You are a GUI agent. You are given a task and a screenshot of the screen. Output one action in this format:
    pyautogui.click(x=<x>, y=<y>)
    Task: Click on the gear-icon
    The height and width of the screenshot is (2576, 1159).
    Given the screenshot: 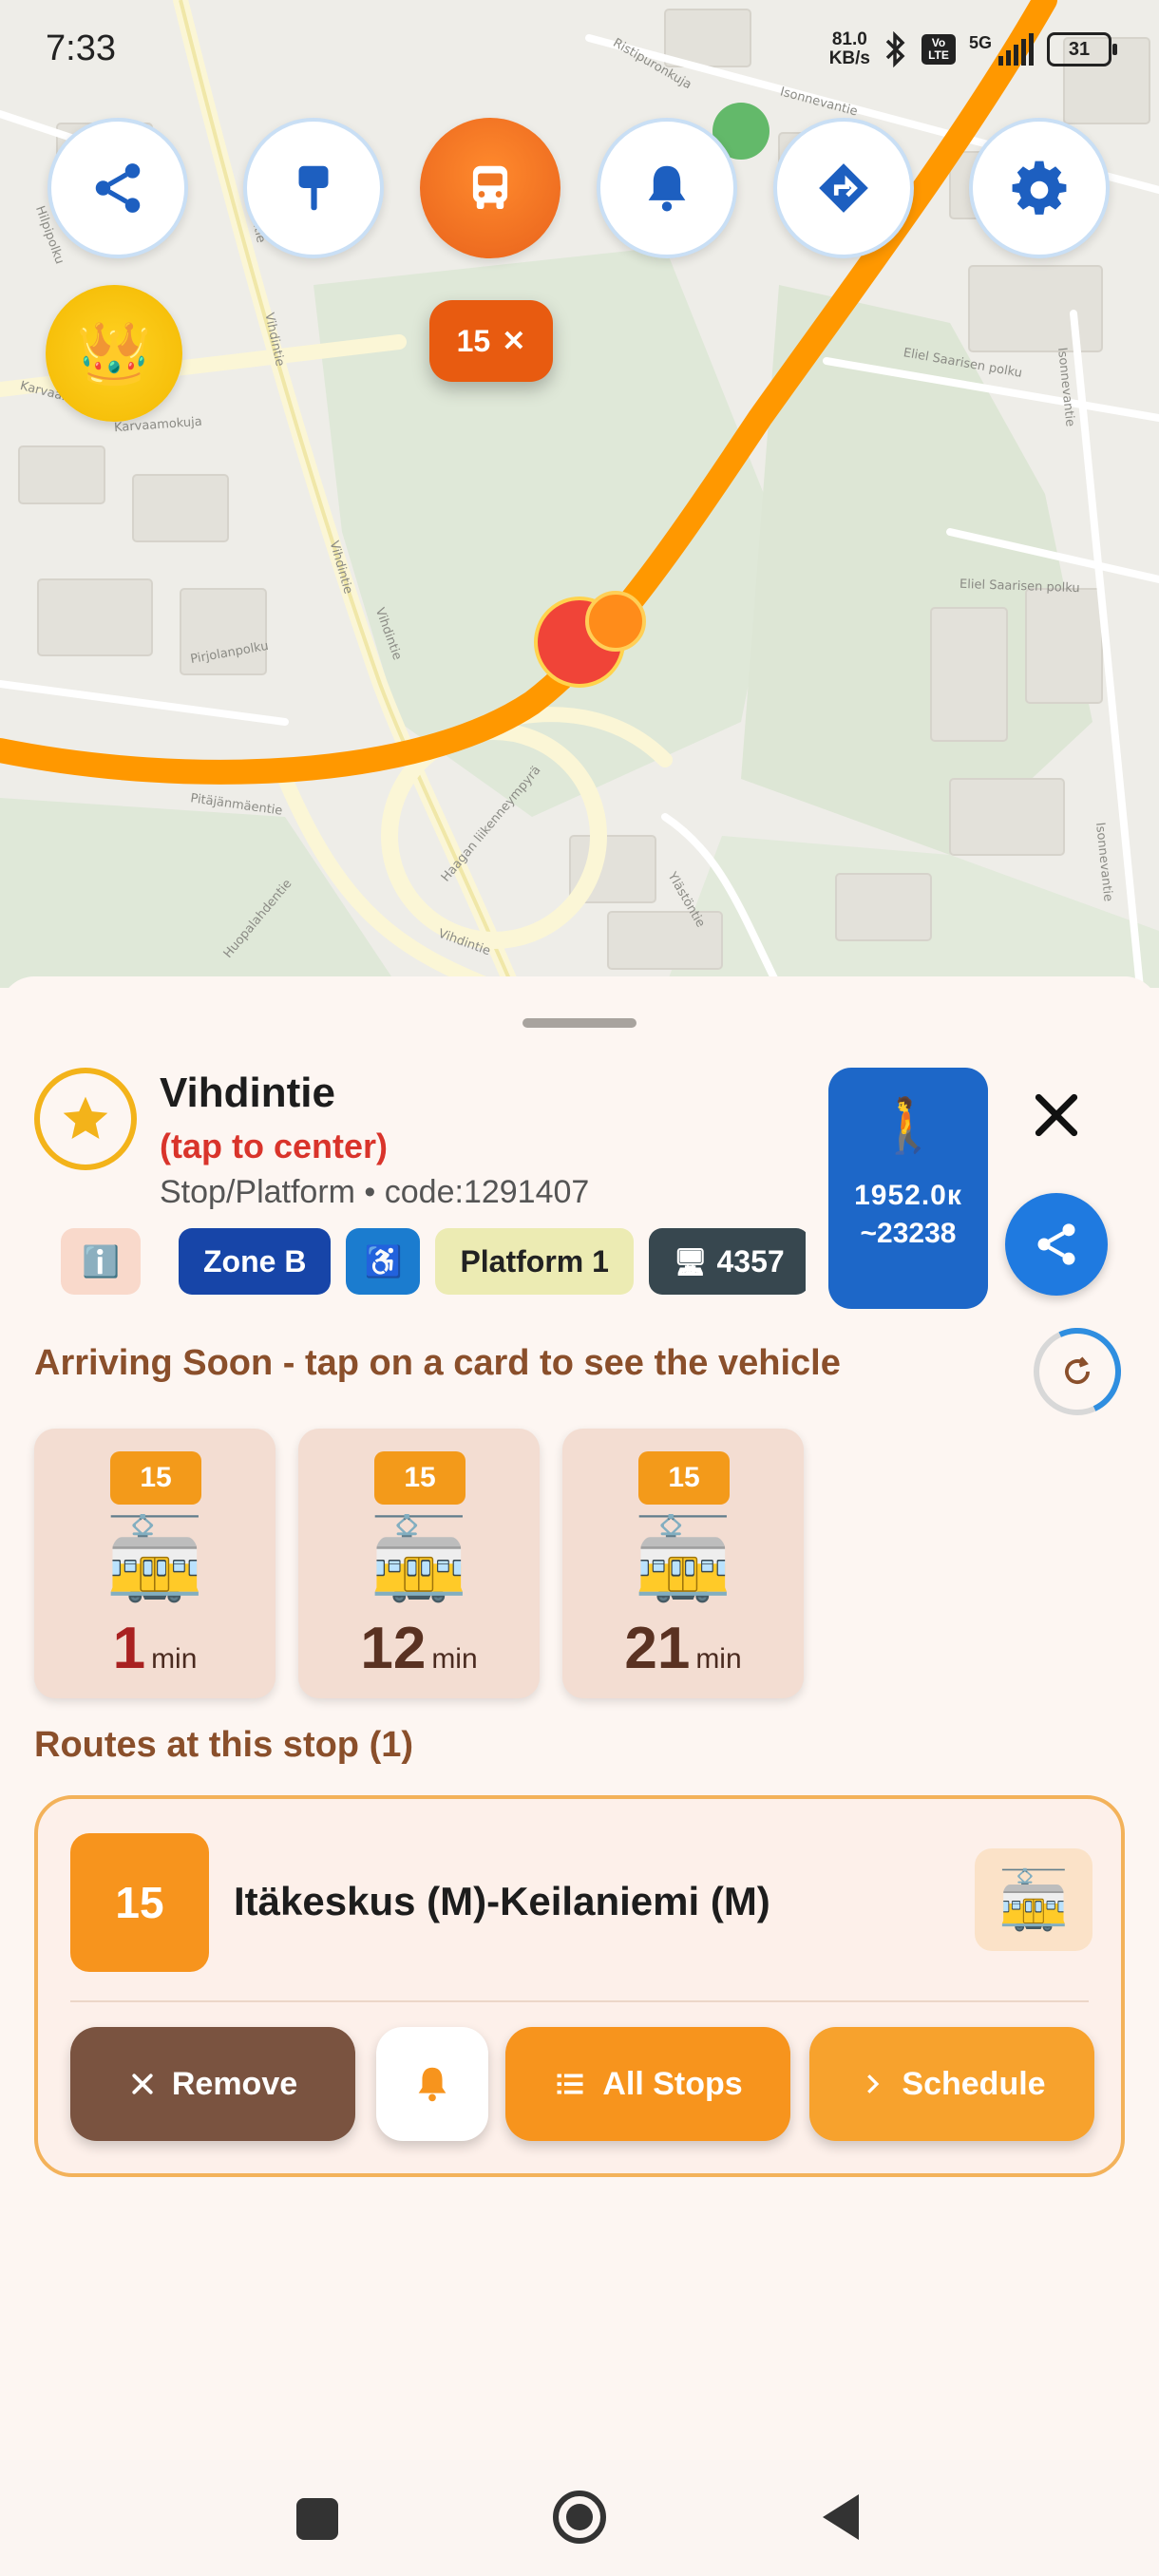 What is the action you would take?
    pyautogui.click(x=1039, y=188)
    